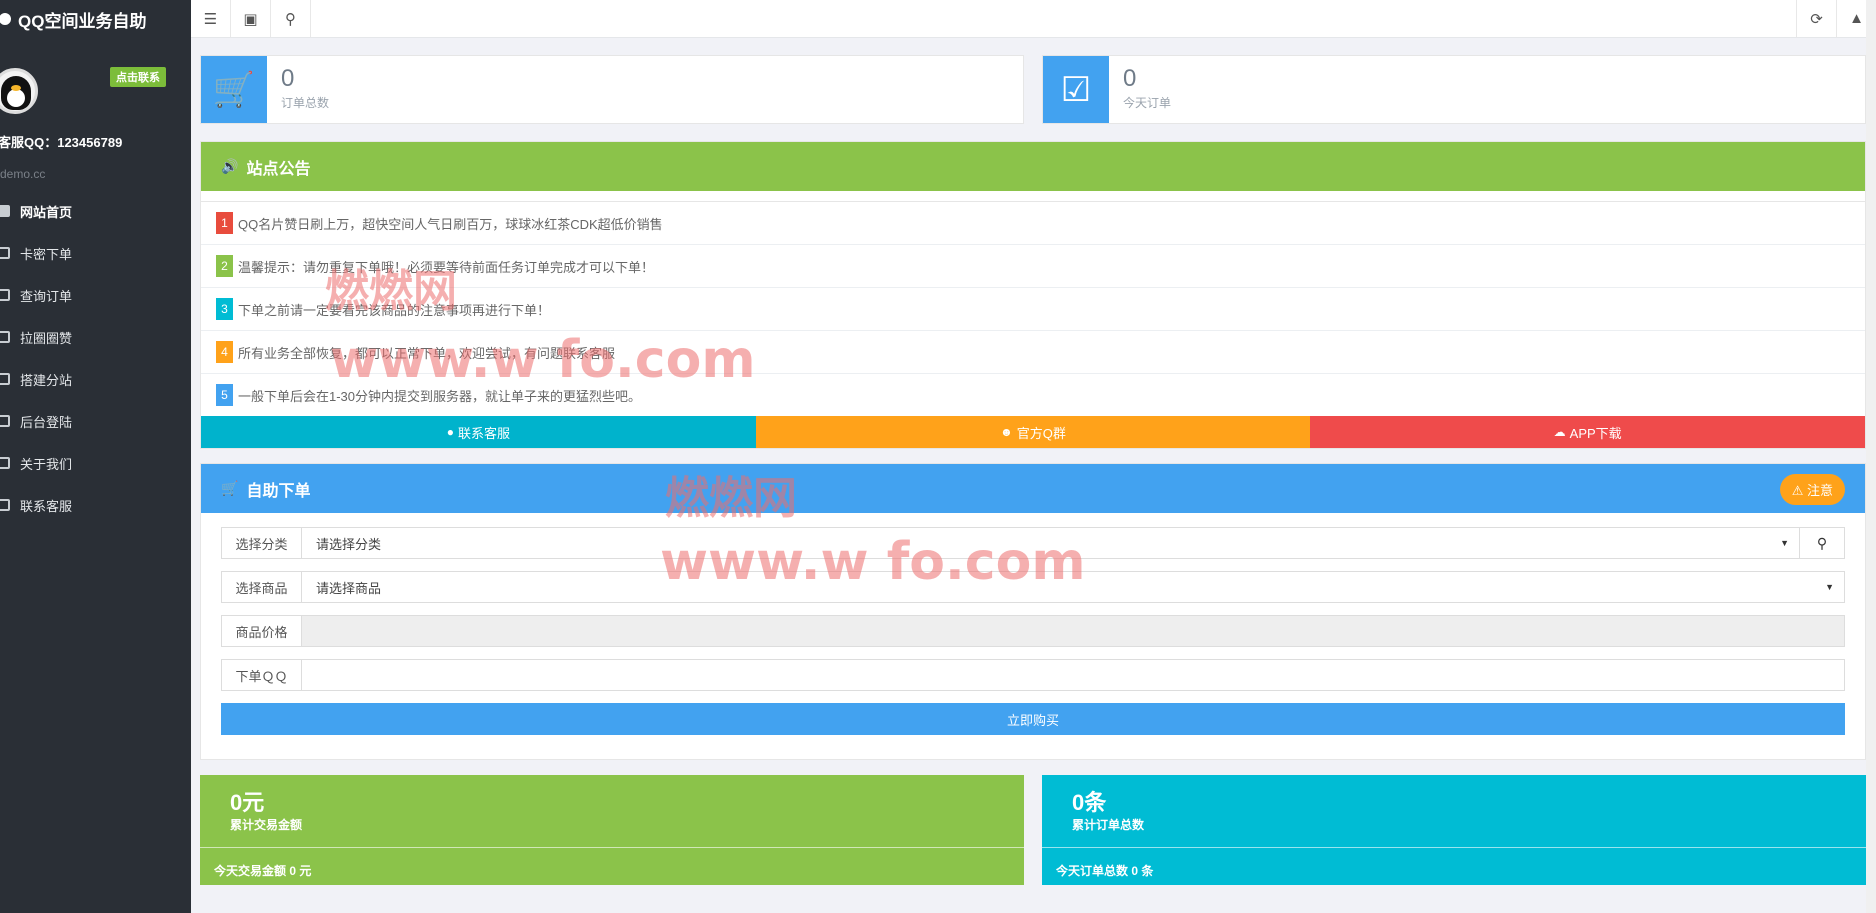  I want to click on price-label: 商品价格, so click(261, 631).